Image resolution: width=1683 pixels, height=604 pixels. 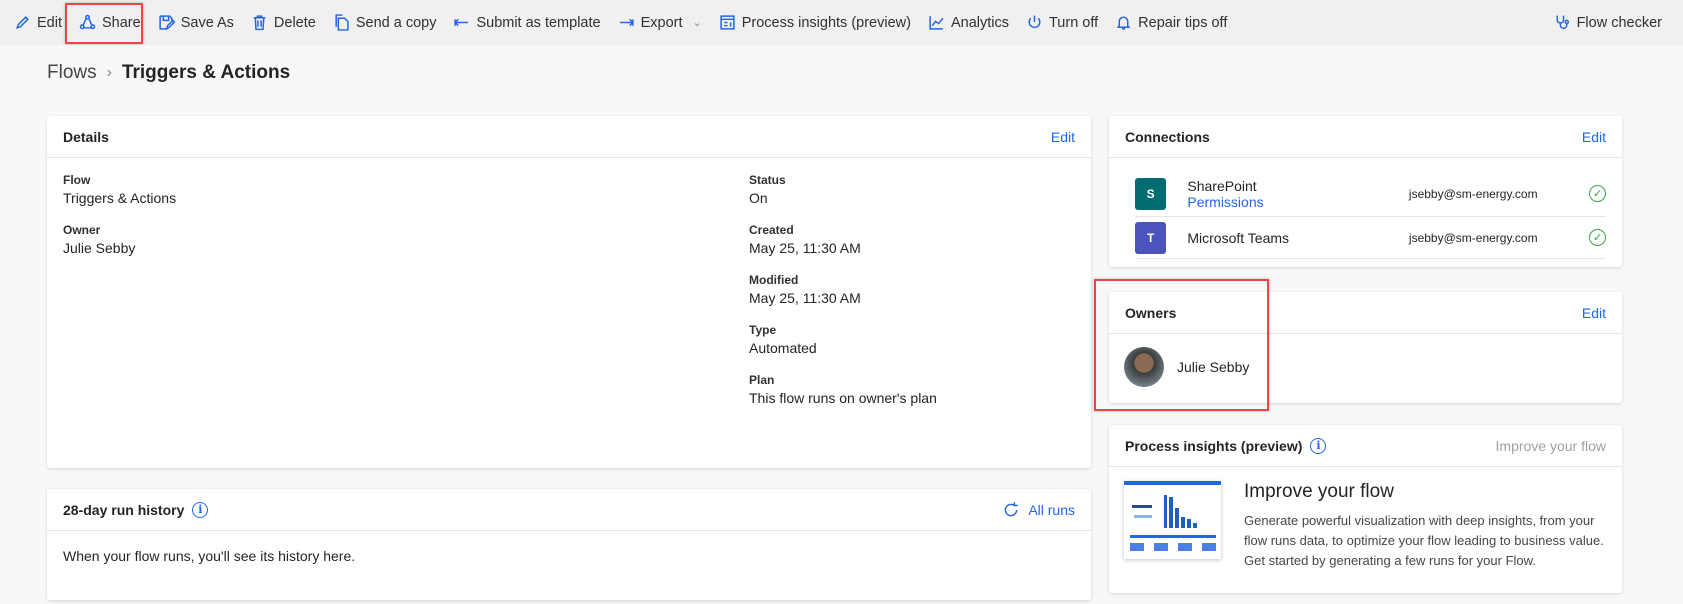 What do you see at coordinates (1551, 446) in the screenshot?
I see `improve-flow-link: Improve your flow` at bounding box center [1551, 446].